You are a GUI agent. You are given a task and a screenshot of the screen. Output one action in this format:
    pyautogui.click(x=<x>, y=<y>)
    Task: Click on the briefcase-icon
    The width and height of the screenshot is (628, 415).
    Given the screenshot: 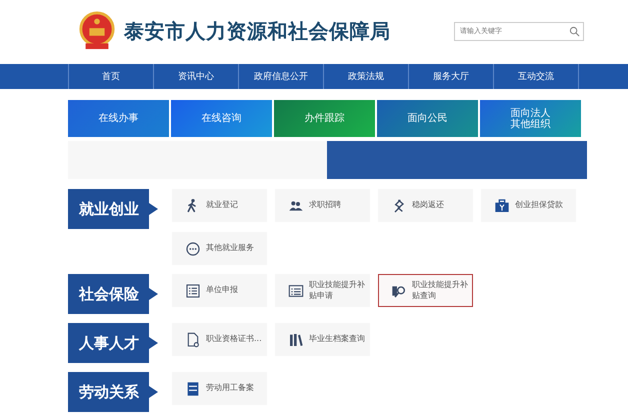 What is the action you would take?
    pyautogui.click(x=502, y=206)
    